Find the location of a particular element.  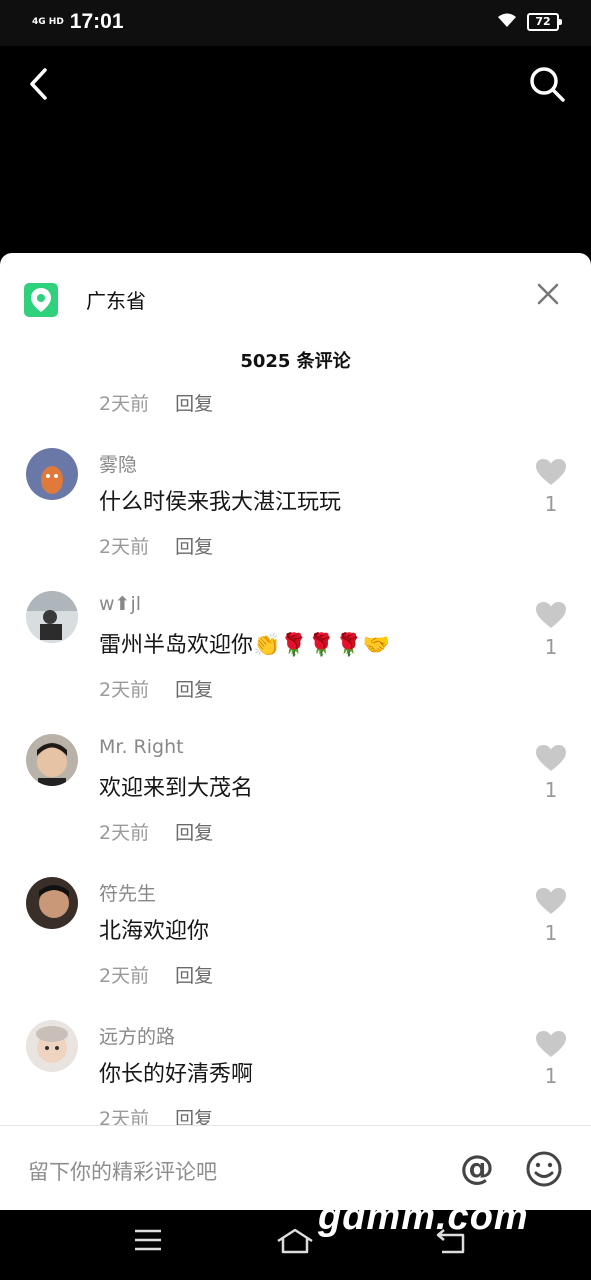

partial-comment-meta: 2天前 回复 is located at coordinates (156, 402).